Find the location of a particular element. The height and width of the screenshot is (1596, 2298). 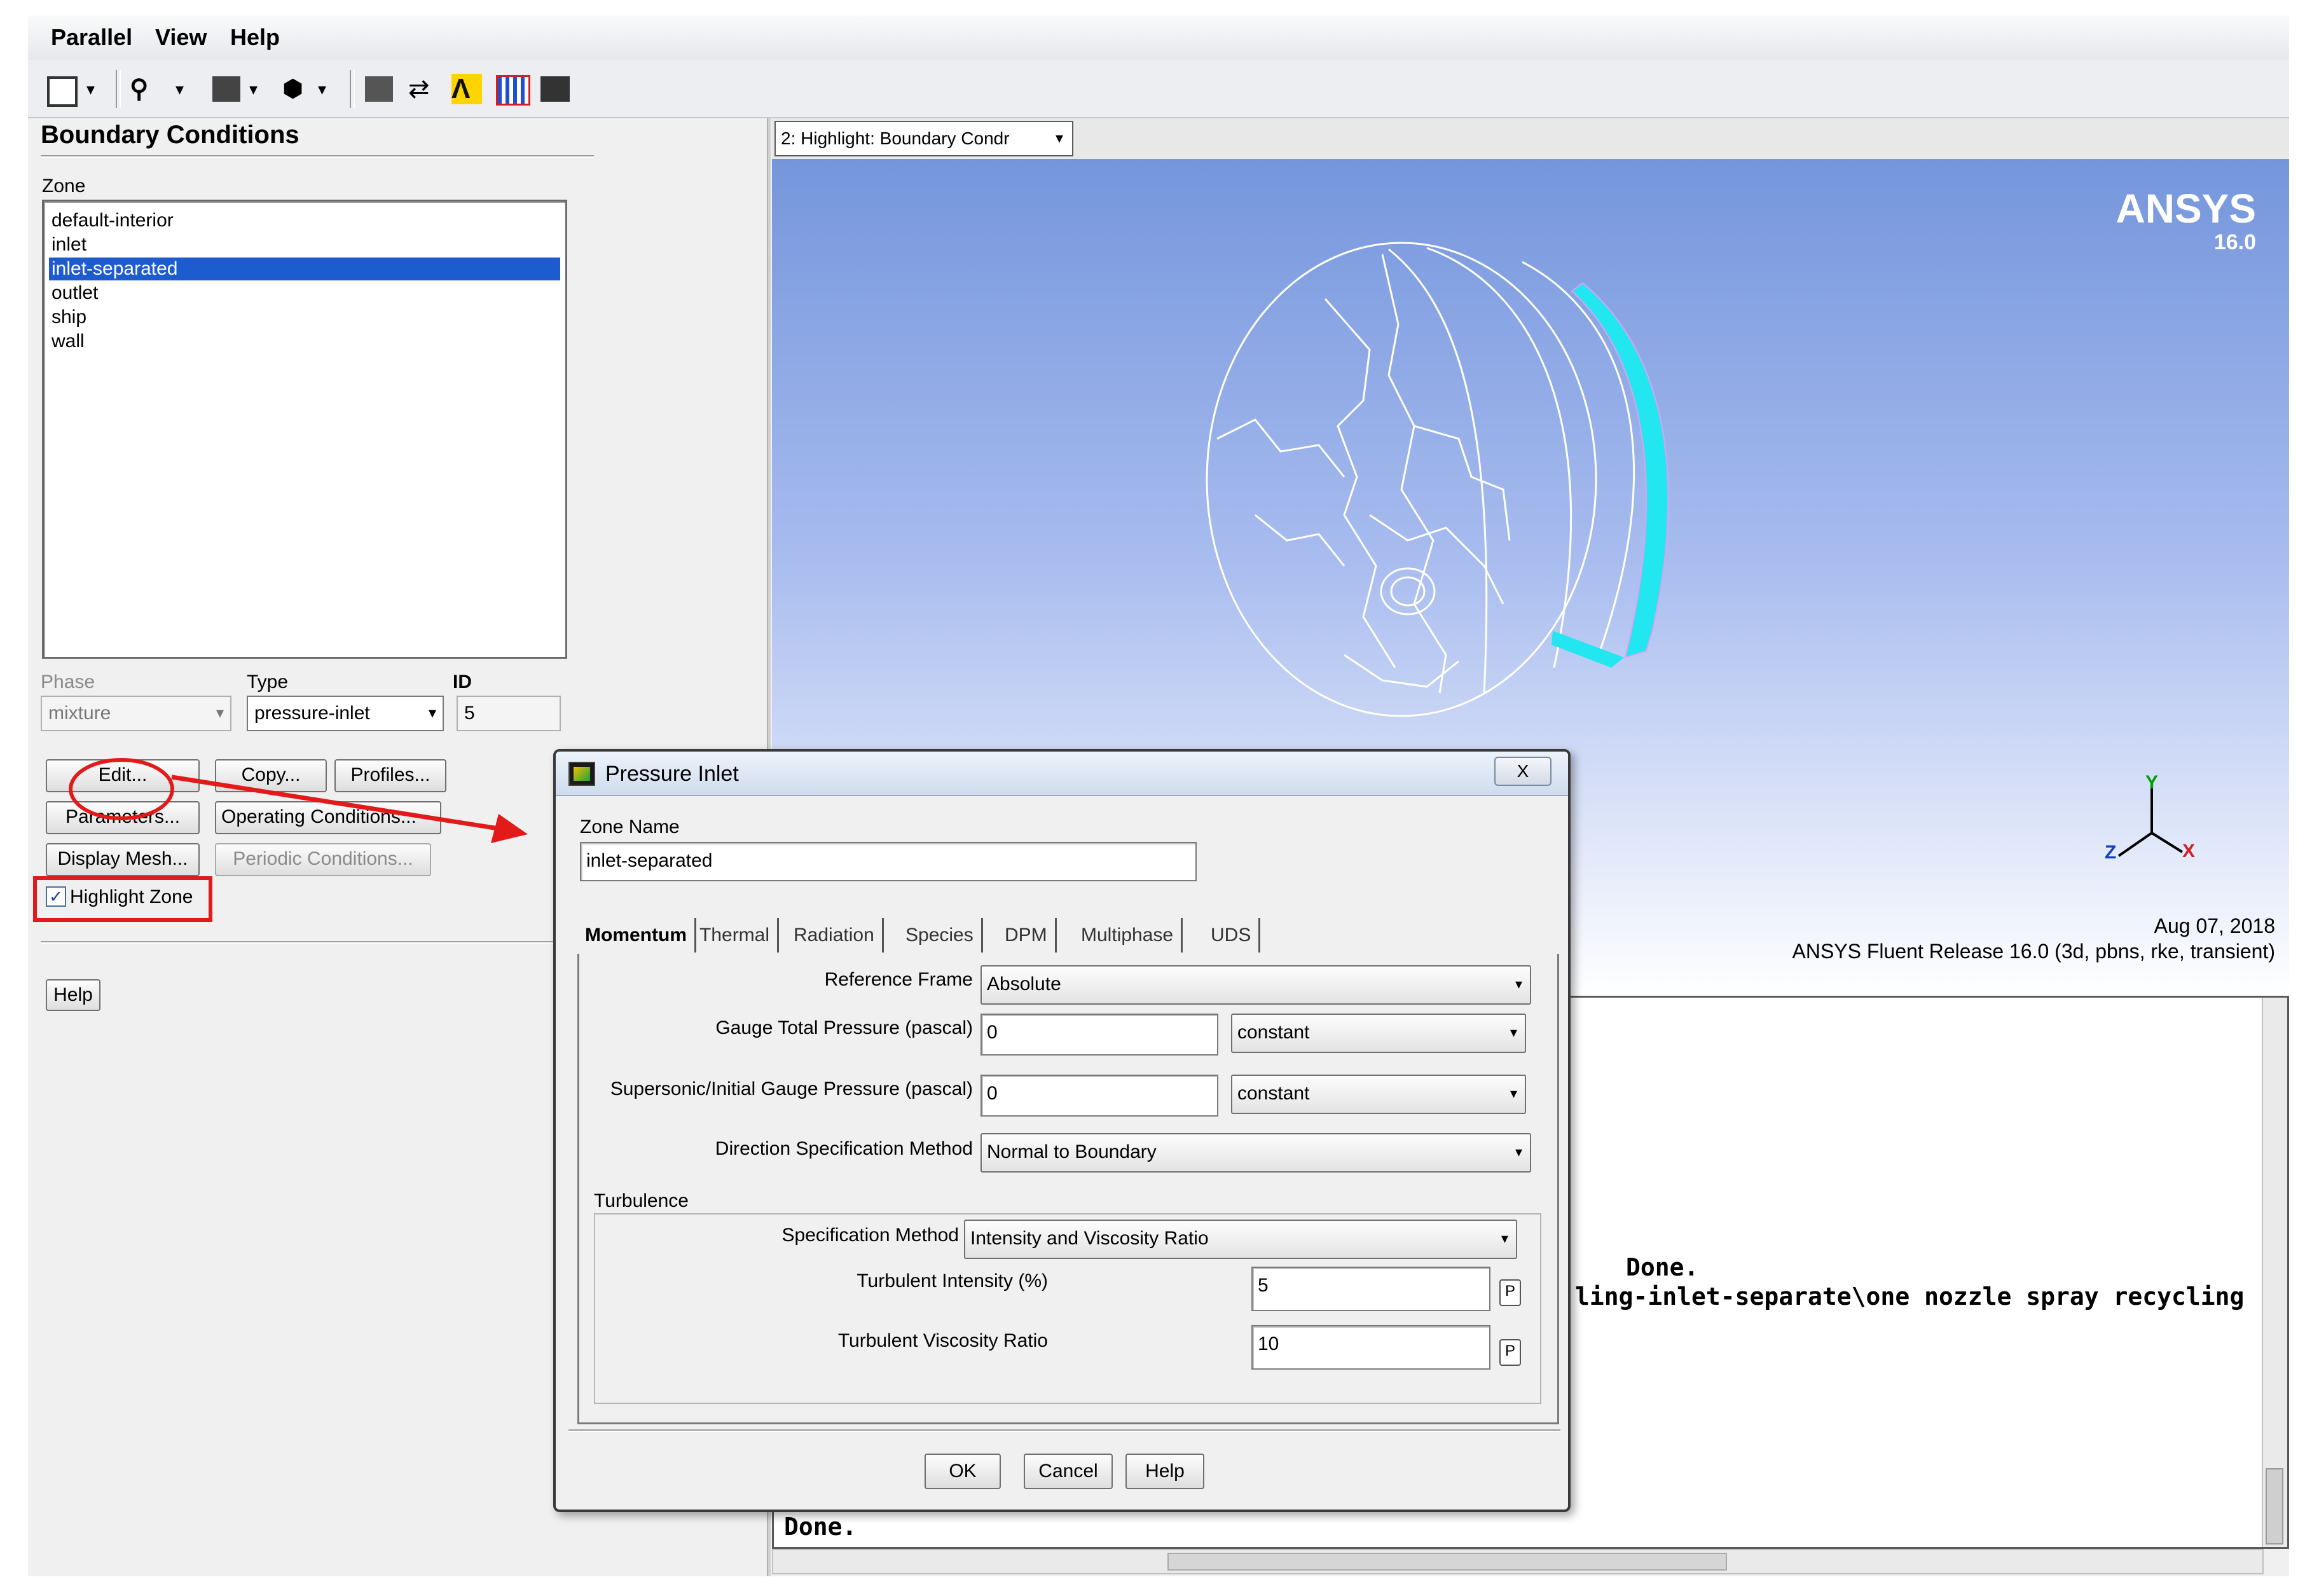

gauge-total-pressure-input: 0 is located at coordinates (1099, 1035).